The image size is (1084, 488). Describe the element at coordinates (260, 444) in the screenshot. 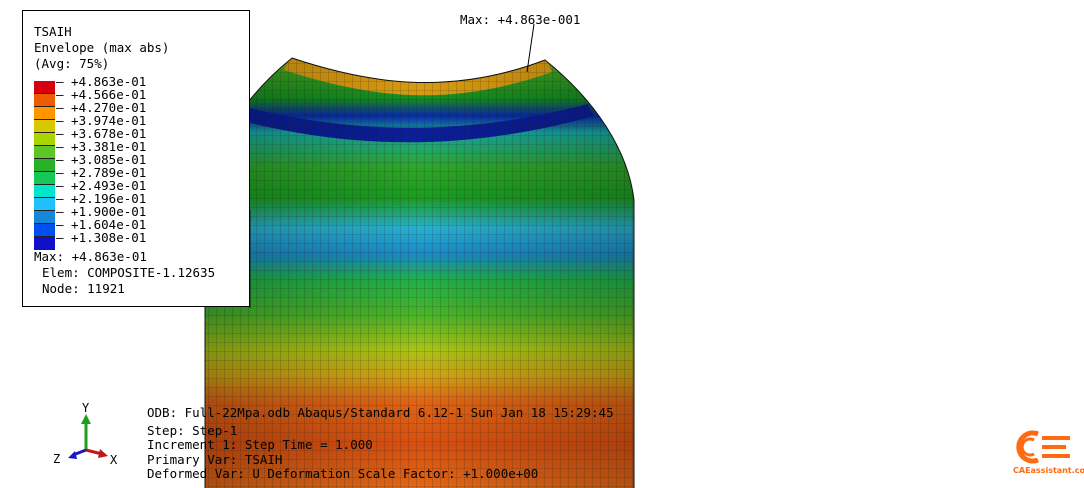

I see `increment-info: Increment 1: Step Time = 1.000` at that location.